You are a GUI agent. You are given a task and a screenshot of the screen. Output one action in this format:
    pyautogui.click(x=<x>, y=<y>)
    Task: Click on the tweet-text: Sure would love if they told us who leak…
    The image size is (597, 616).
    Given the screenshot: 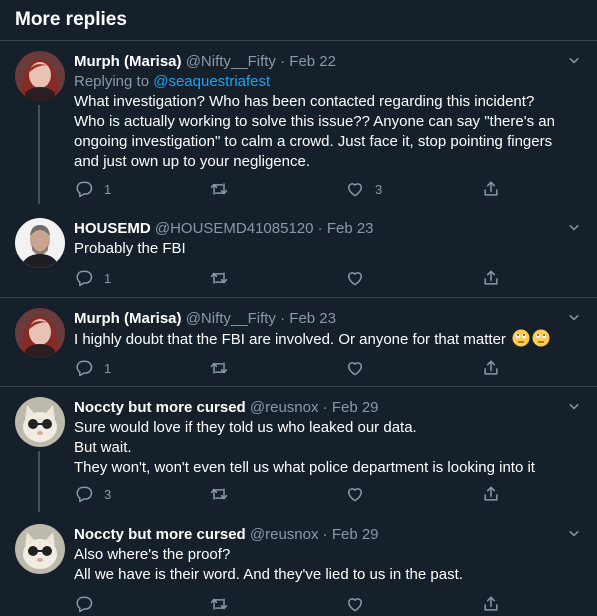 What is the action you would take?
    pyautogui.click(x=304, y=447)
    